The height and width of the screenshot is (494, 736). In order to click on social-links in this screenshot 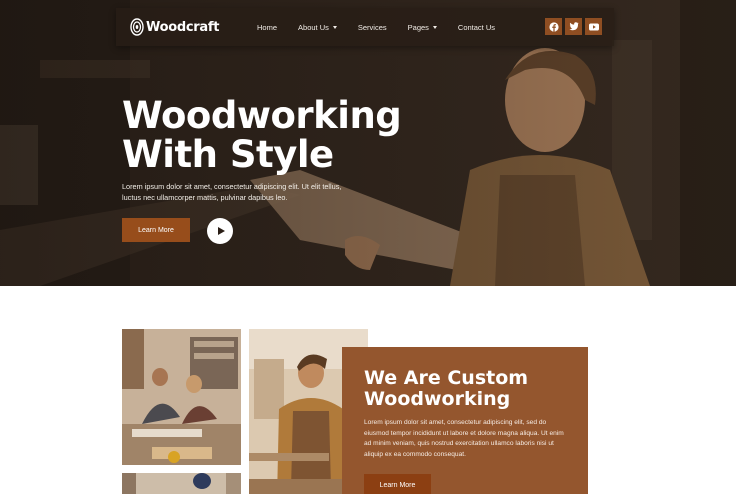, I will do `click(573, 26)`.